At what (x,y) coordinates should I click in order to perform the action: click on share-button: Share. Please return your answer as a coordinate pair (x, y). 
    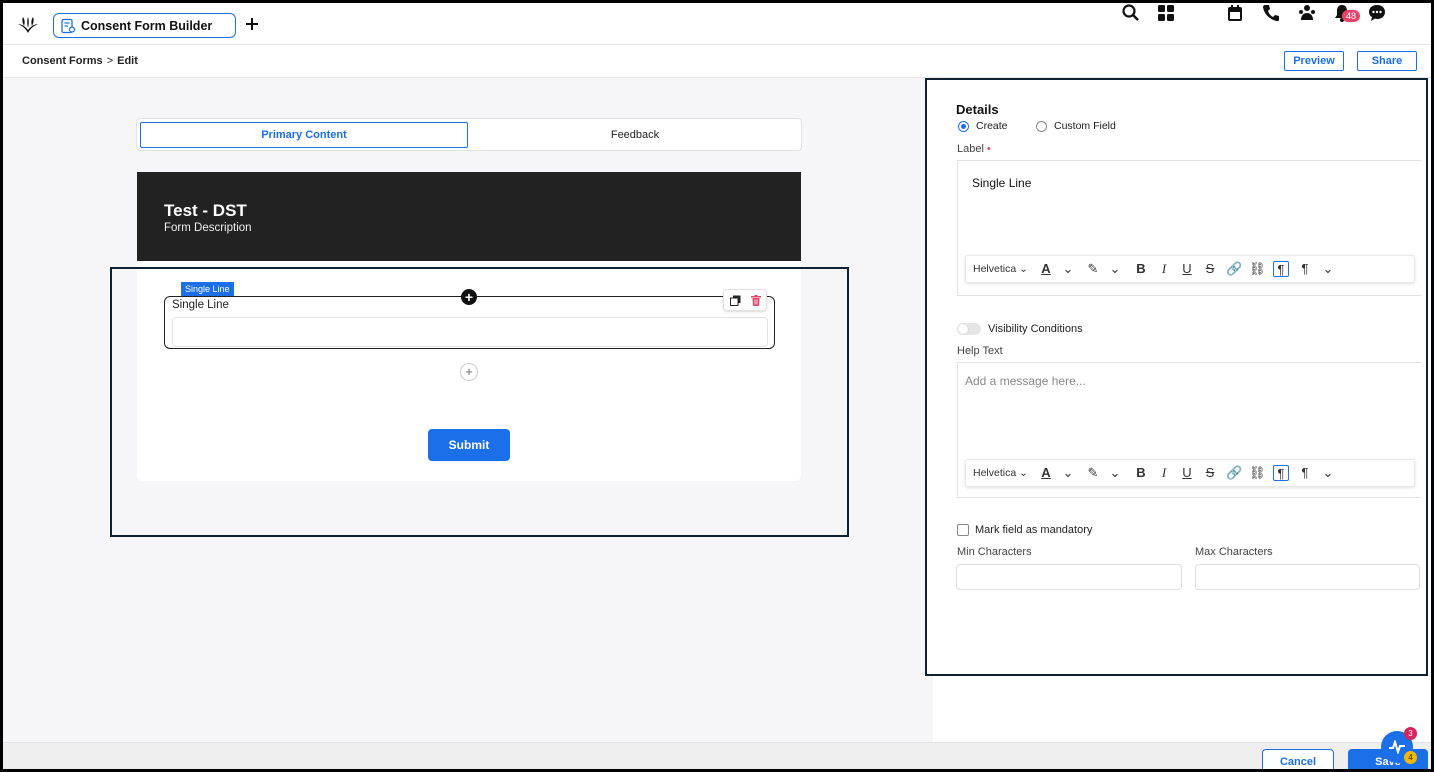
    Looking at the image, I should click on (1387, 61).